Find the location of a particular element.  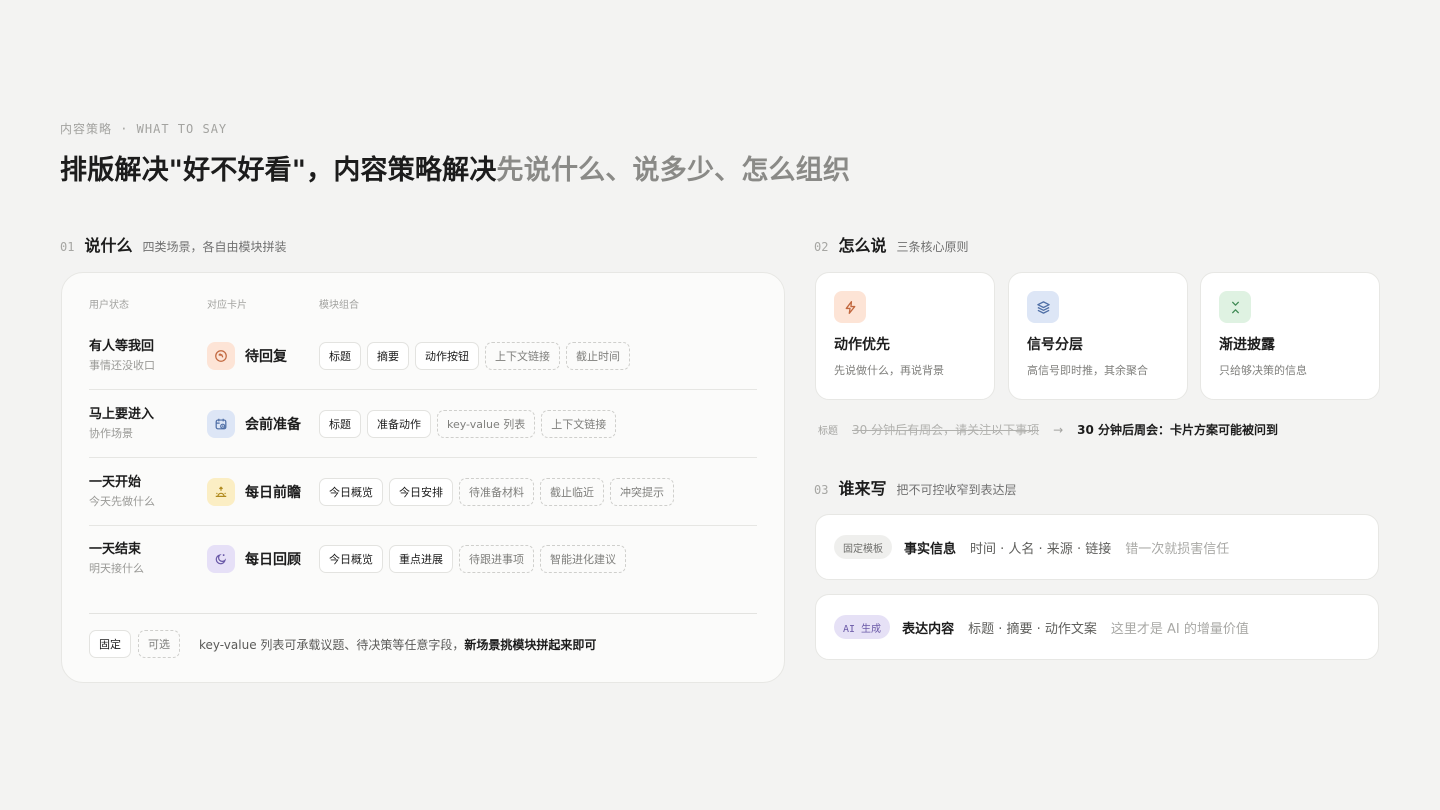

example-before: 30 分钟后有周会，请关注以下事项 is located at coordinates (946, 430).